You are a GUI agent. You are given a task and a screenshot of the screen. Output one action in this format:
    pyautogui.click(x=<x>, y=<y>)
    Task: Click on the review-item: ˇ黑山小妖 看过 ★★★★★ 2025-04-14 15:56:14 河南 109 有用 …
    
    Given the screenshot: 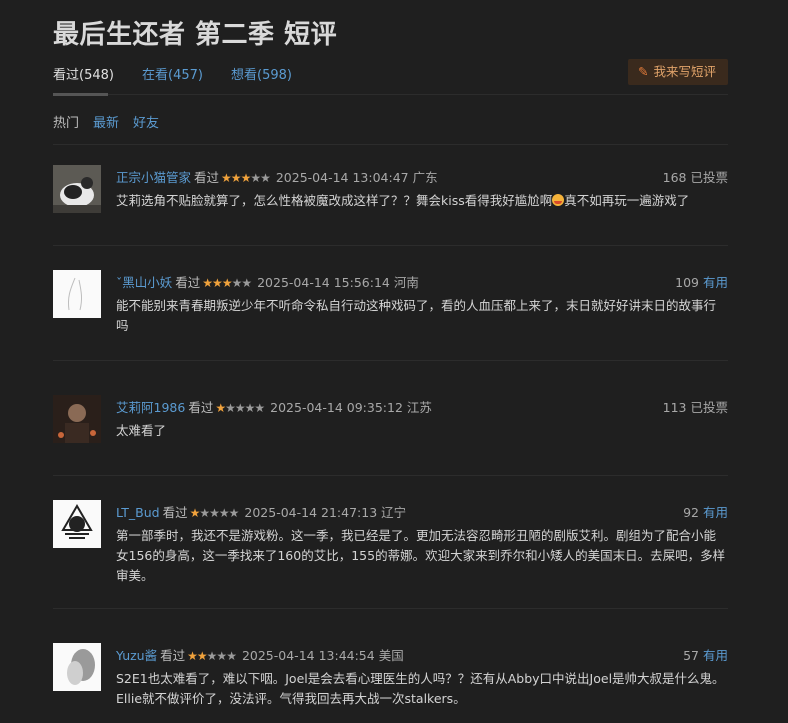 What is the action you would take?
    pyautogui.click(x=390, y=315)
    